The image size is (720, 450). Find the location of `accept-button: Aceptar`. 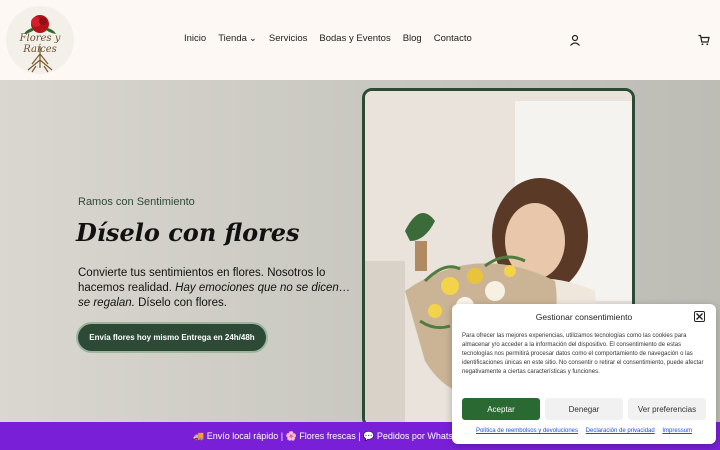

accept-button: Aceptar is located at coordinates (501, 409).